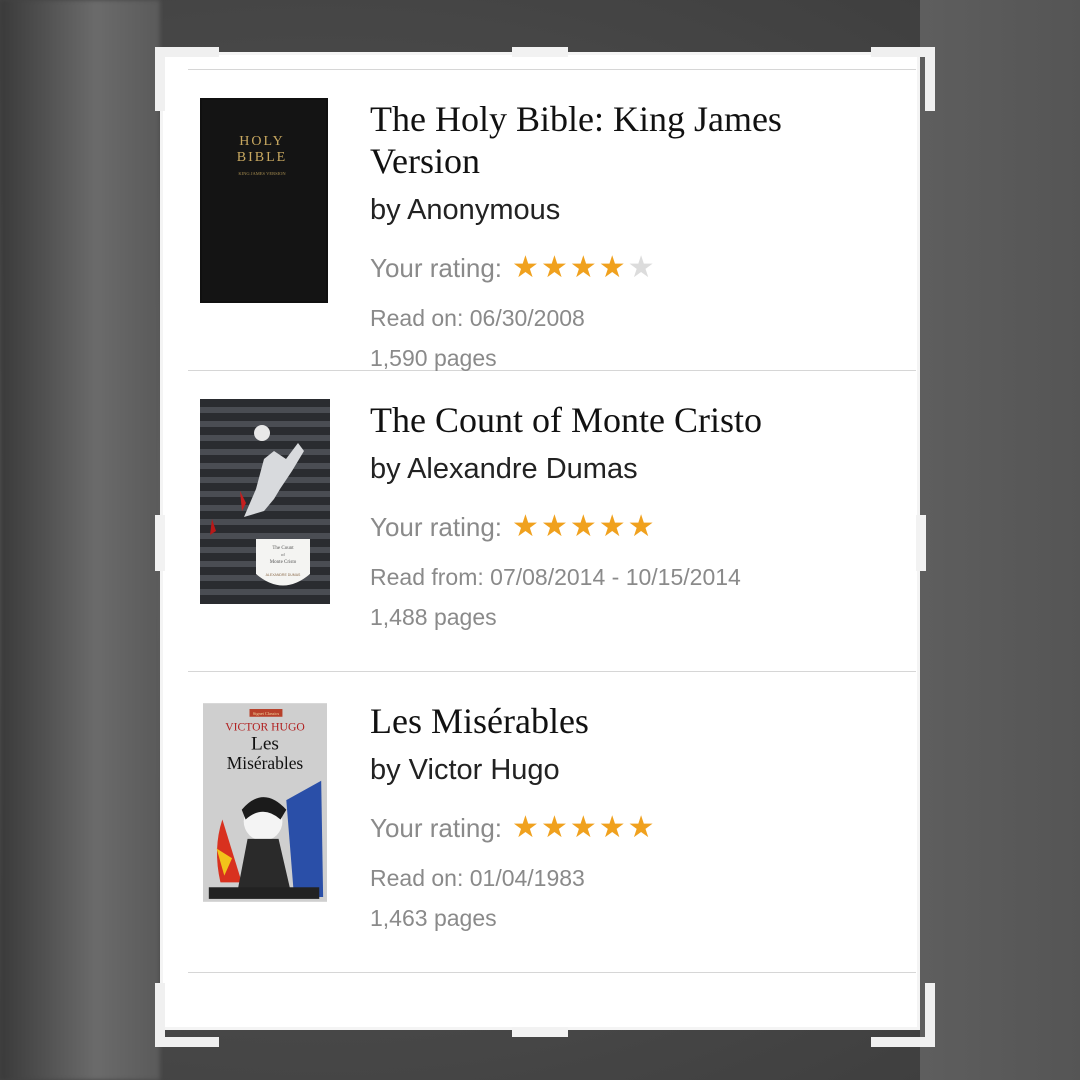 Image resolution: width=1080 pixels, height=1080 pixels. I want to click on book-title: The Count of Monte Cristo, so click(630, 420).